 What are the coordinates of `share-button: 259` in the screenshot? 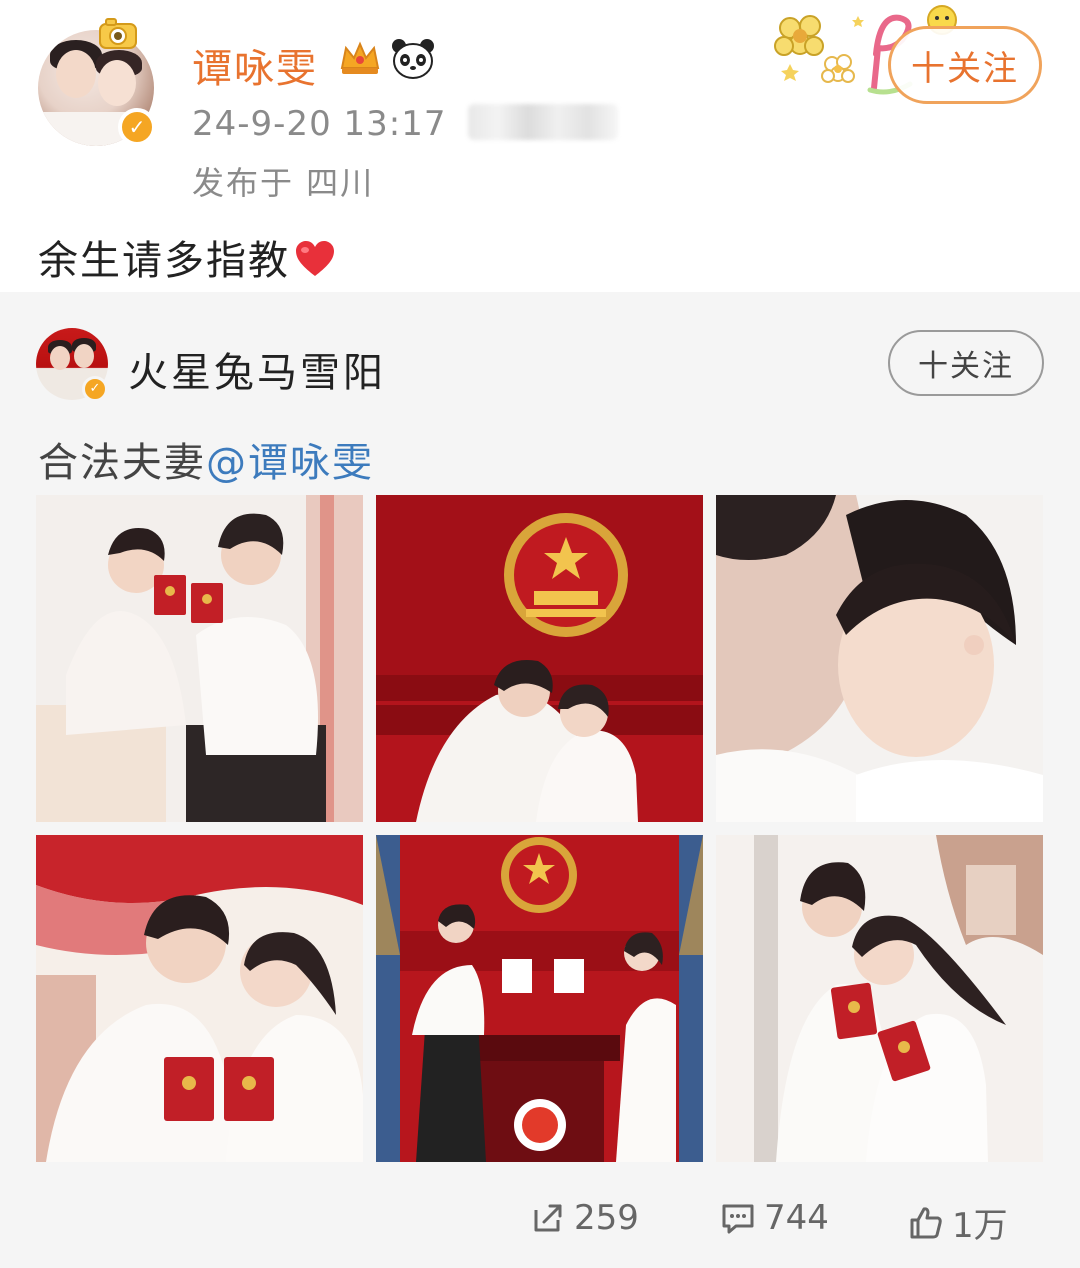 It's located at (584, 1218).